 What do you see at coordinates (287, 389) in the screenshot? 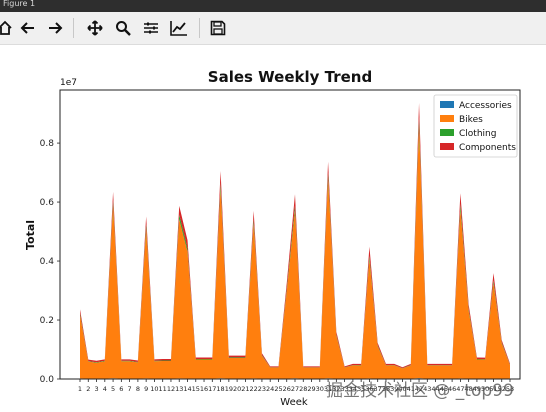
I see `x-tick-label: 26` at bounding box center [287, 389].